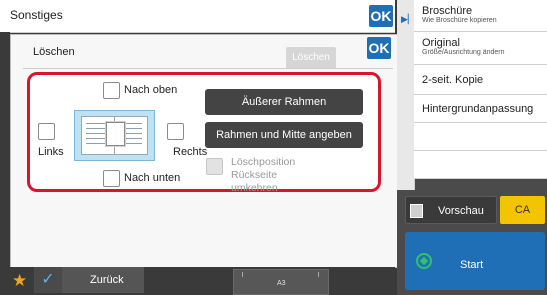 The height and width of the screenshot is (295, 547). I want to click on dialog-title: Sonstiges, so click(36, 15).